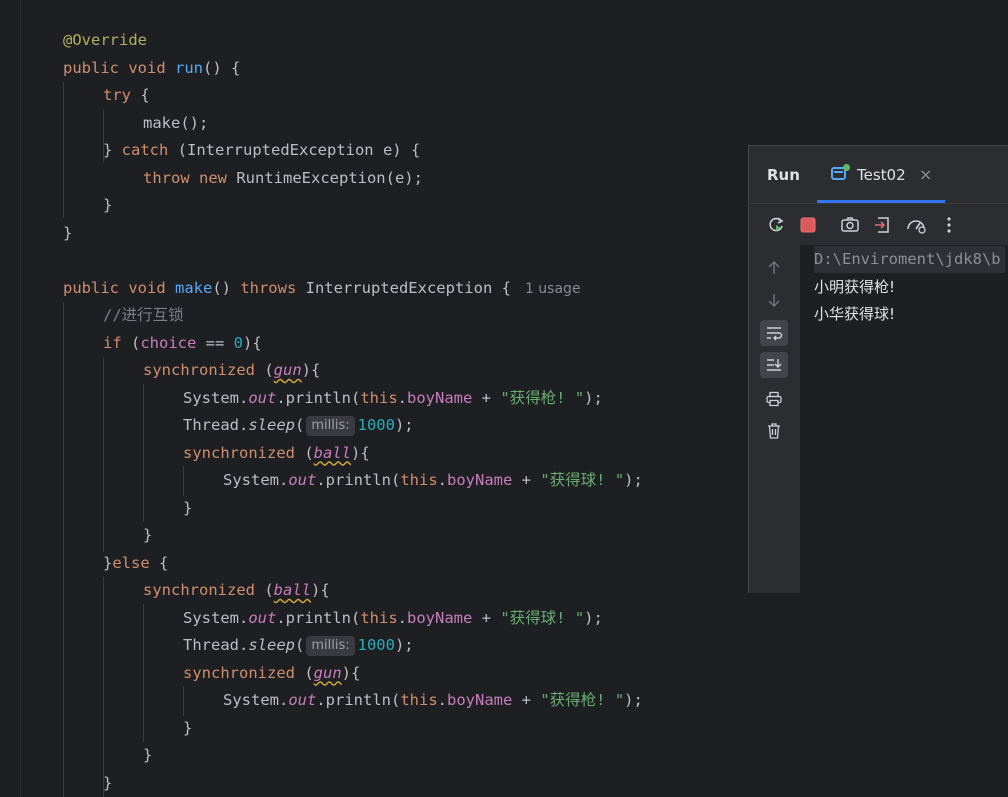 The image size is (1008, 797). I want to click on code-token: public void, so click(119, 287).